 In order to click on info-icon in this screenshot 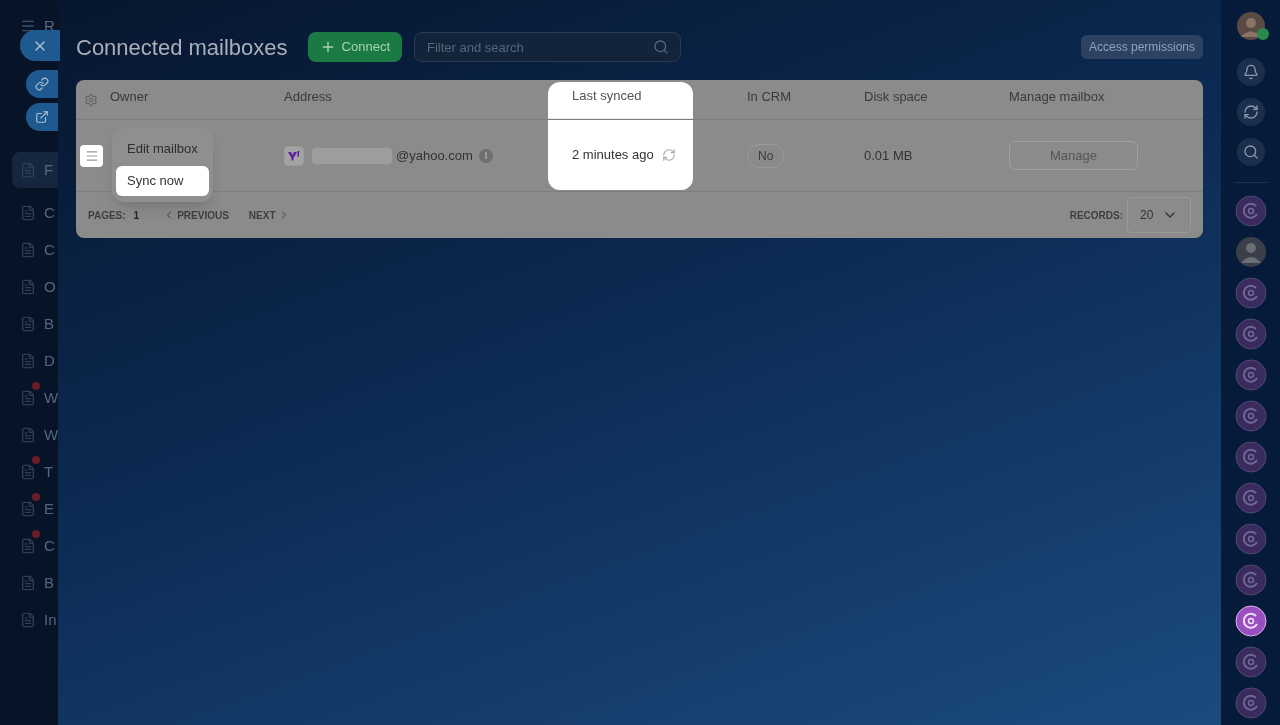, I will do `click(485, 155)`.